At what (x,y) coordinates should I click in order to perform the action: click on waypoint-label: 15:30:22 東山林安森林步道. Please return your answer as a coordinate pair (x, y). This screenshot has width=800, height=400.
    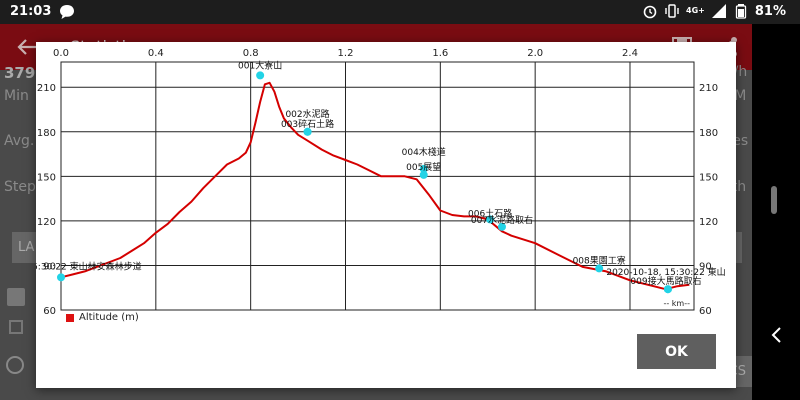
    Looking at the image, I should click on (89, 266).